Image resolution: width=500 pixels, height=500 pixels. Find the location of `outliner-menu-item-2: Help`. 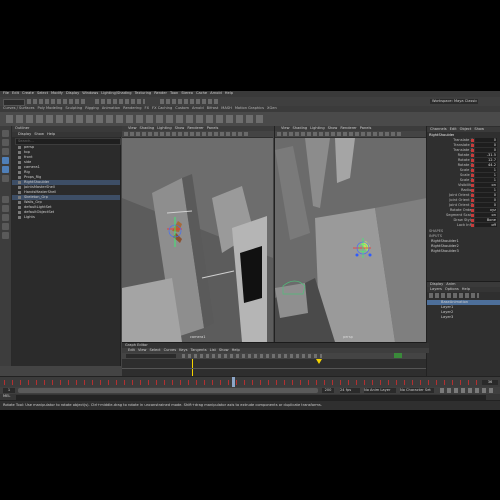

outliner-menu-item-2: Help is located at coordinates (51, 134).